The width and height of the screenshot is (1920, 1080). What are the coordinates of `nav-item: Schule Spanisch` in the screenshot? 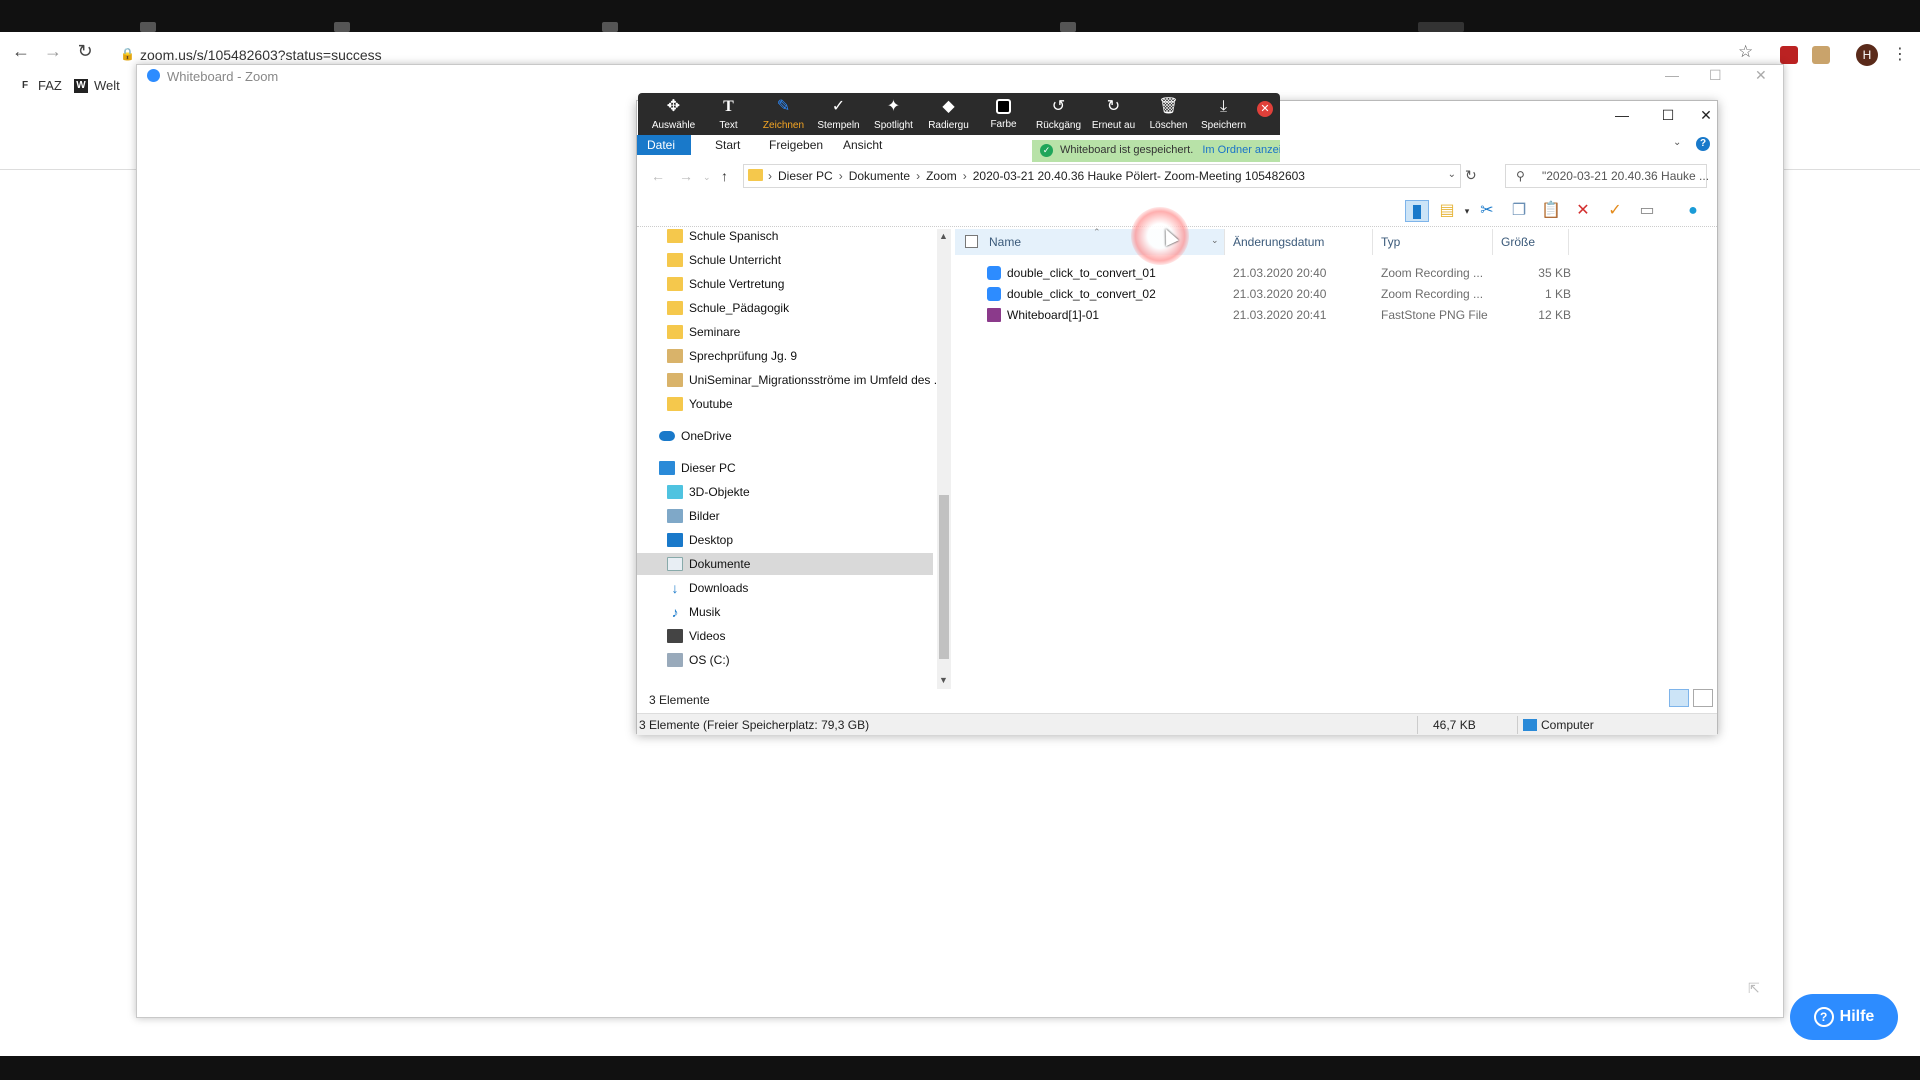 It's located at (785, 238).